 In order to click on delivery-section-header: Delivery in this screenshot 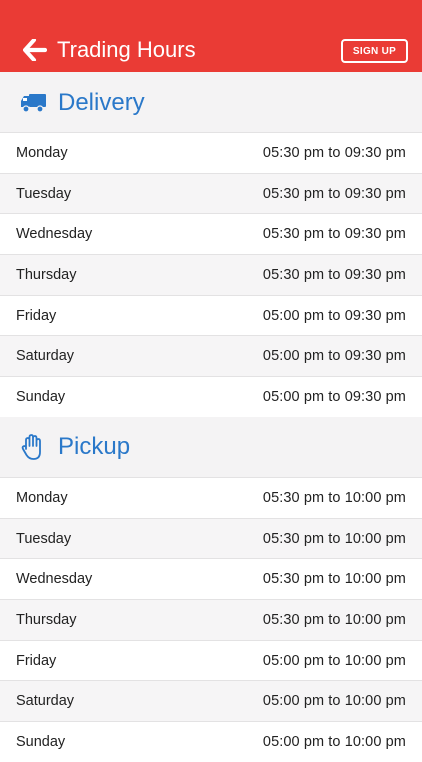, I will do `click(211, 102)`.